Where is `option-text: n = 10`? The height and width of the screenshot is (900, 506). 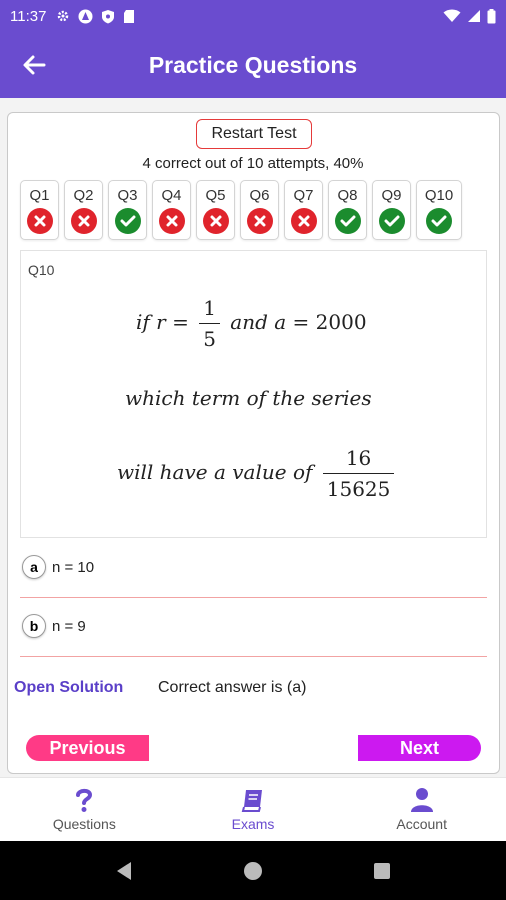 option-text: n = 10 is located at coordinates (73, 567).